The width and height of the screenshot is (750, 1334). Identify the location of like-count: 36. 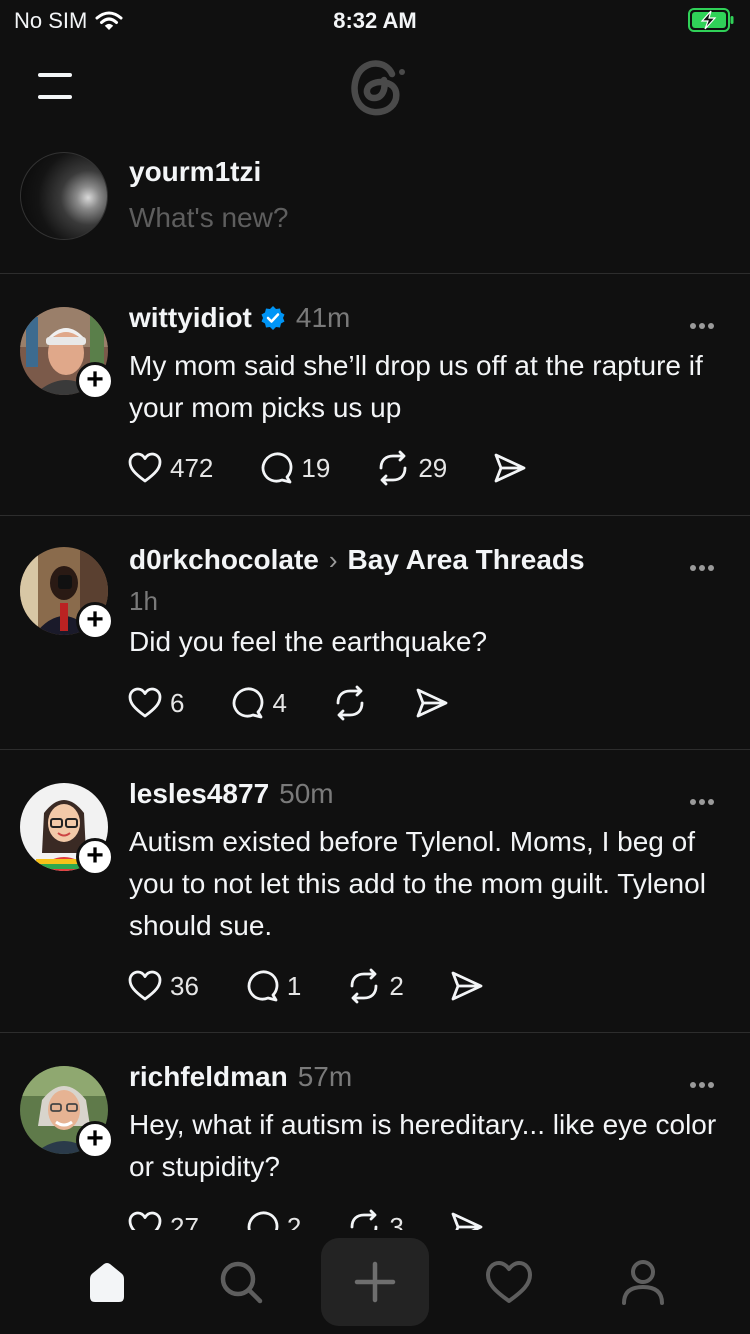
(184, 985).